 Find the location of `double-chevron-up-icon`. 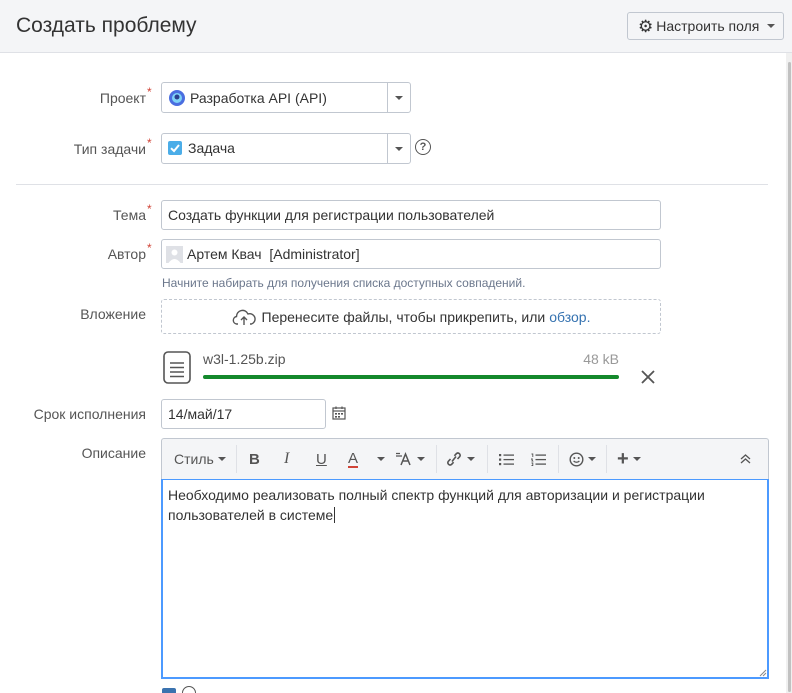

double-chevron-up-icon is located at coordinates (745, 459).